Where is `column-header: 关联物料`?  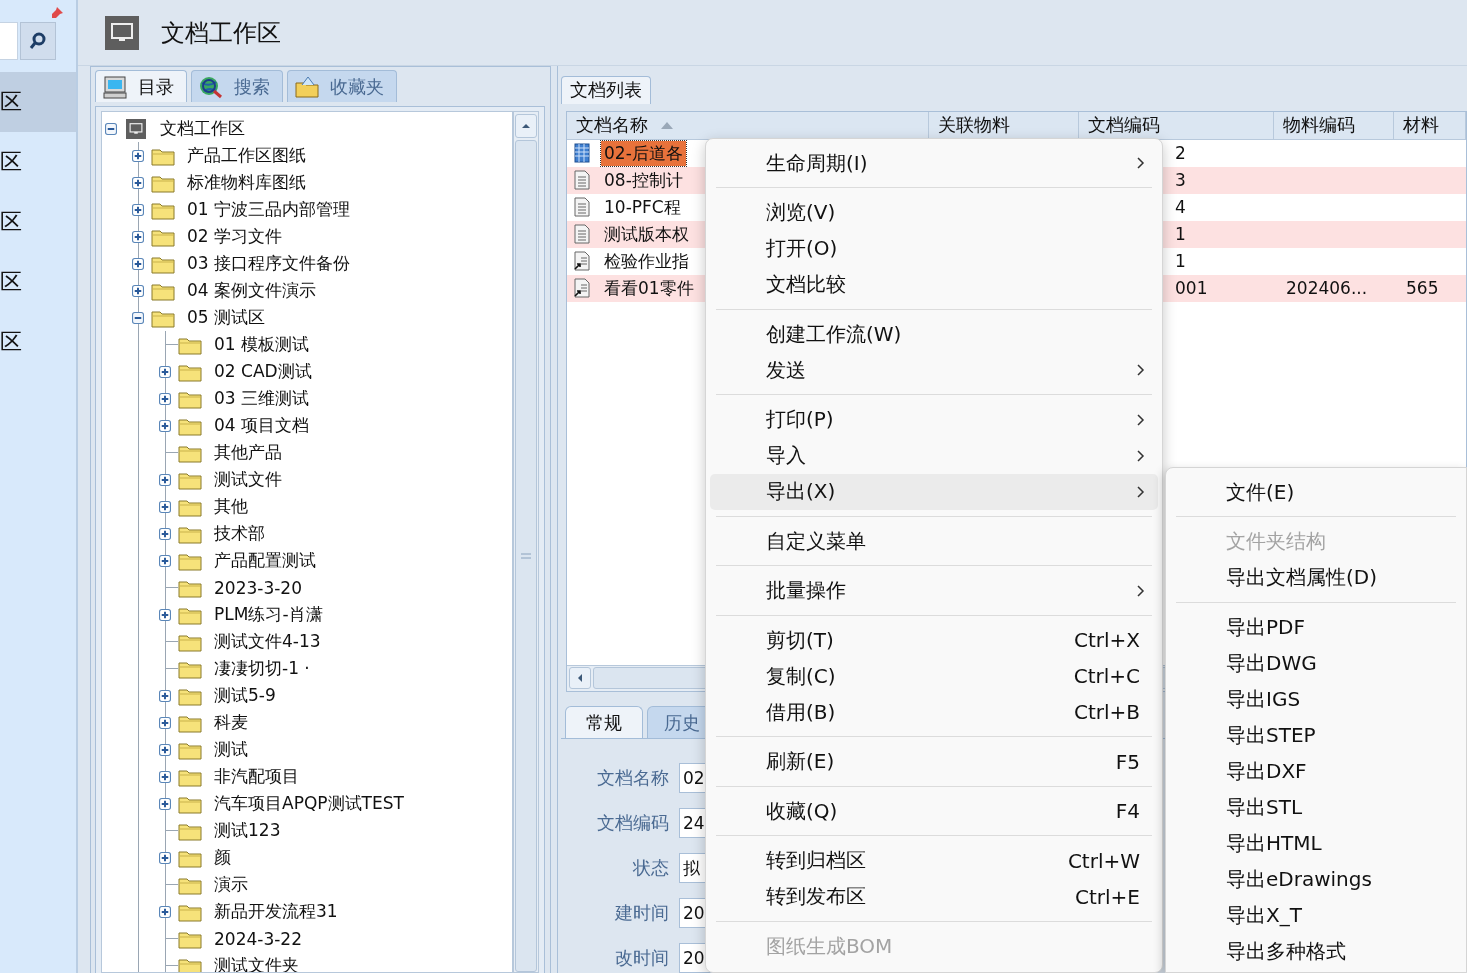 column-header: 关联物料 is located at coordinates (974, 125).